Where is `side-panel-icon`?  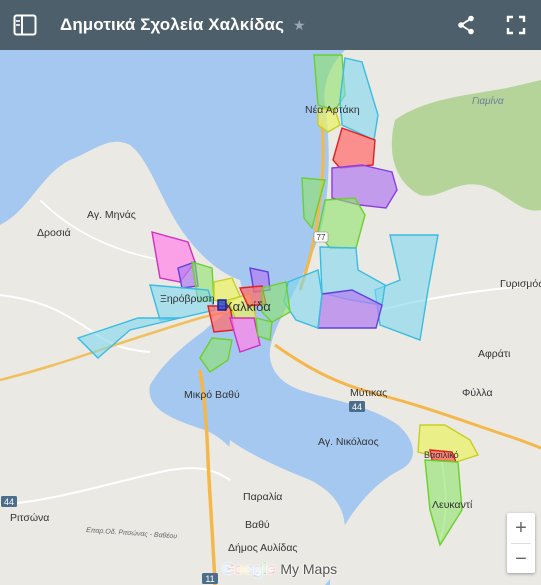 side-panel-icon is located at coordinates (25, 25).